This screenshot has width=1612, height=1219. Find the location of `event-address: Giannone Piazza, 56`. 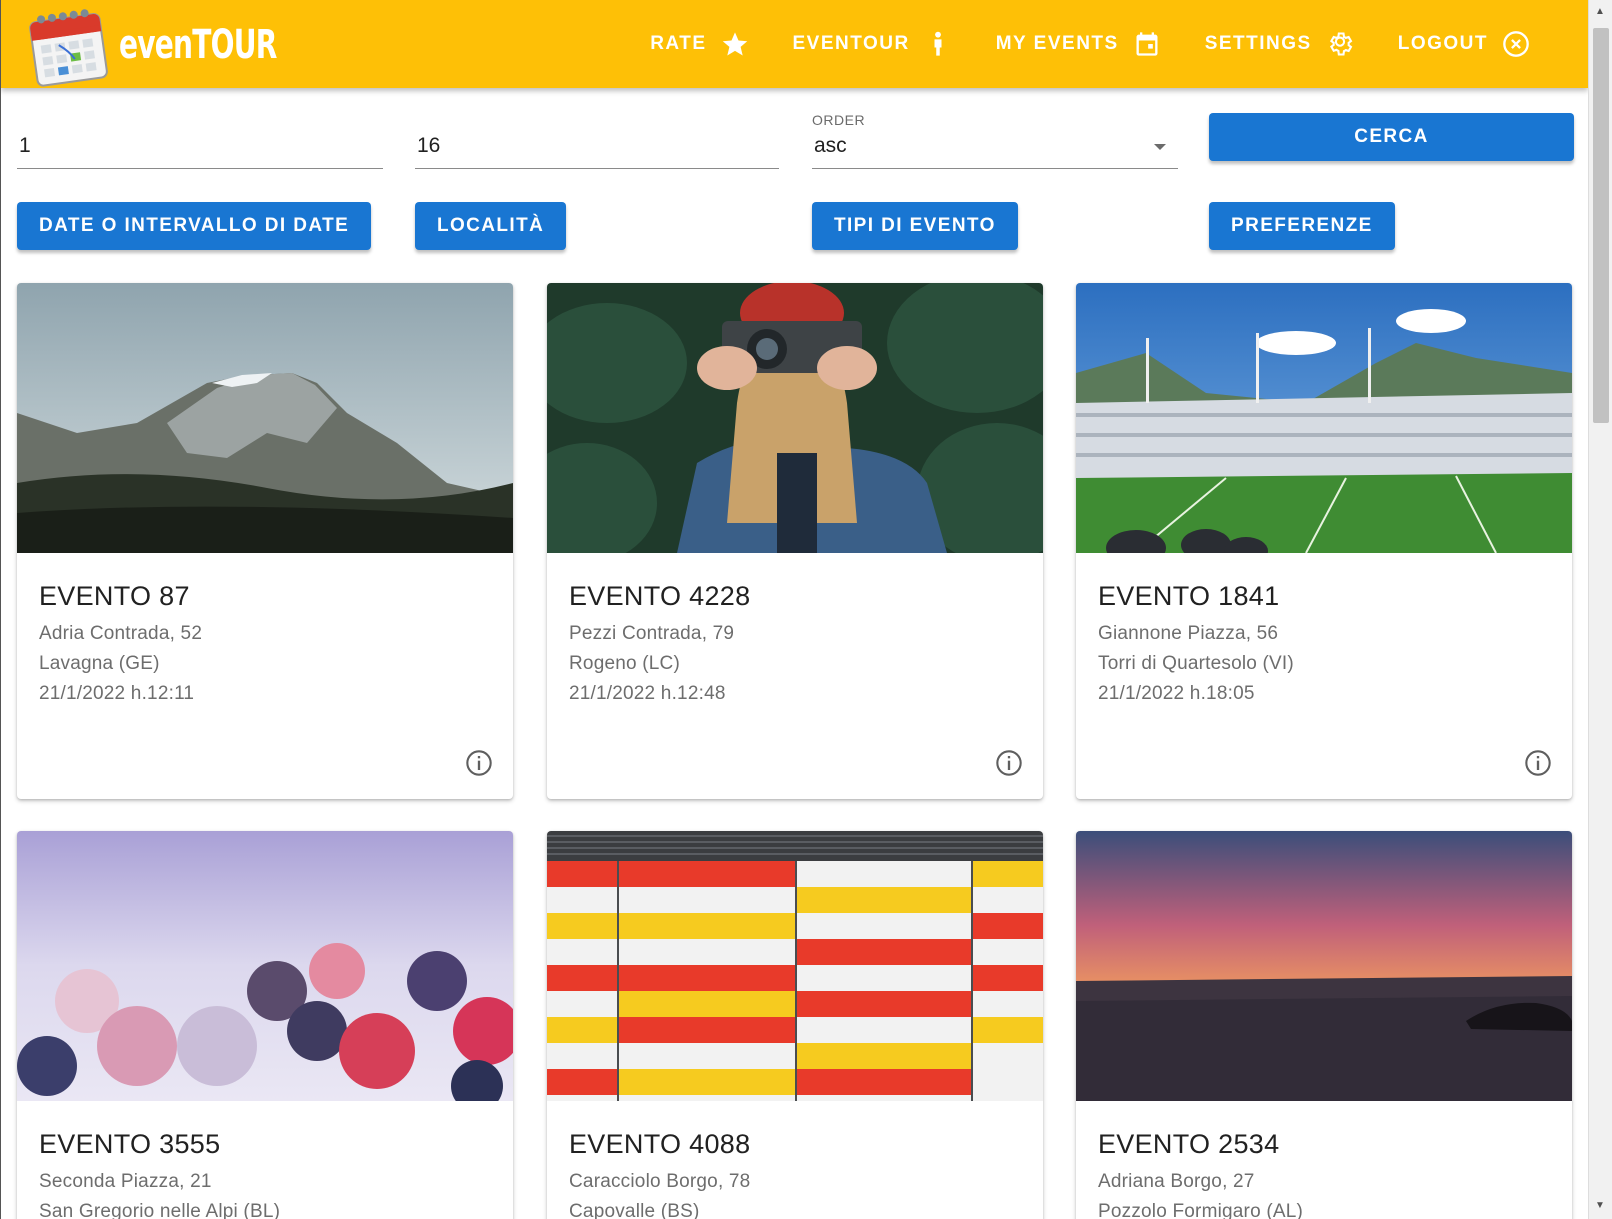

event-address: Giannone Piazza, 56 is located at coordinates (1188, 633).